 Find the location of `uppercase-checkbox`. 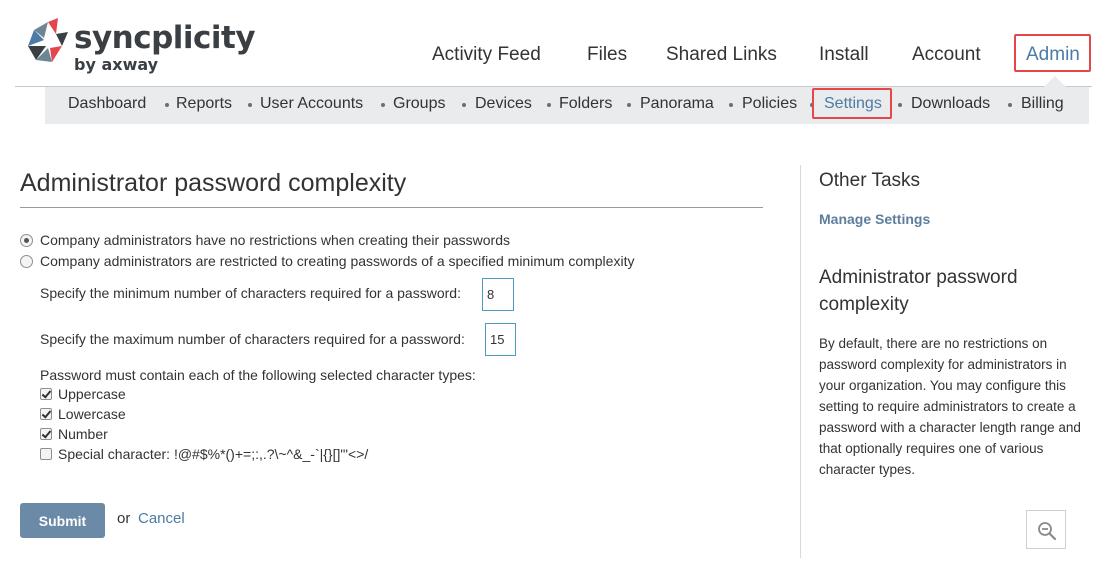

uppercase-checkbox is located at coordinates (46, 394).